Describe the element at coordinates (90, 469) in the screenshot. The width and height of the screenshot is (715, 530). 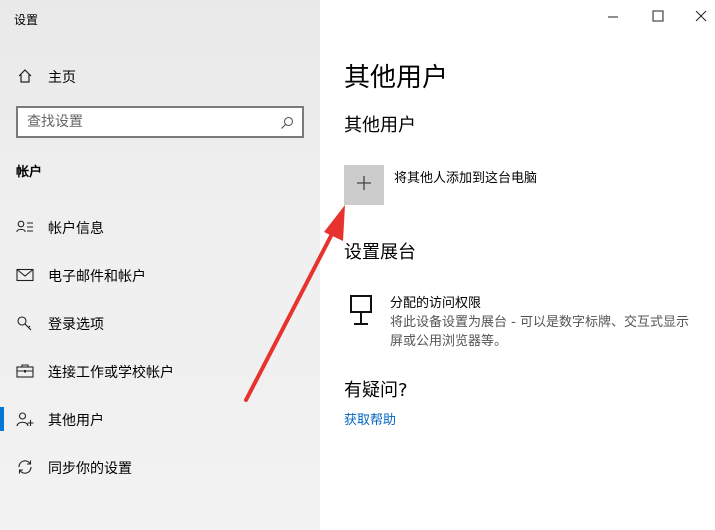
I see `sidebar-item-label: 同步你的设置` at that location.